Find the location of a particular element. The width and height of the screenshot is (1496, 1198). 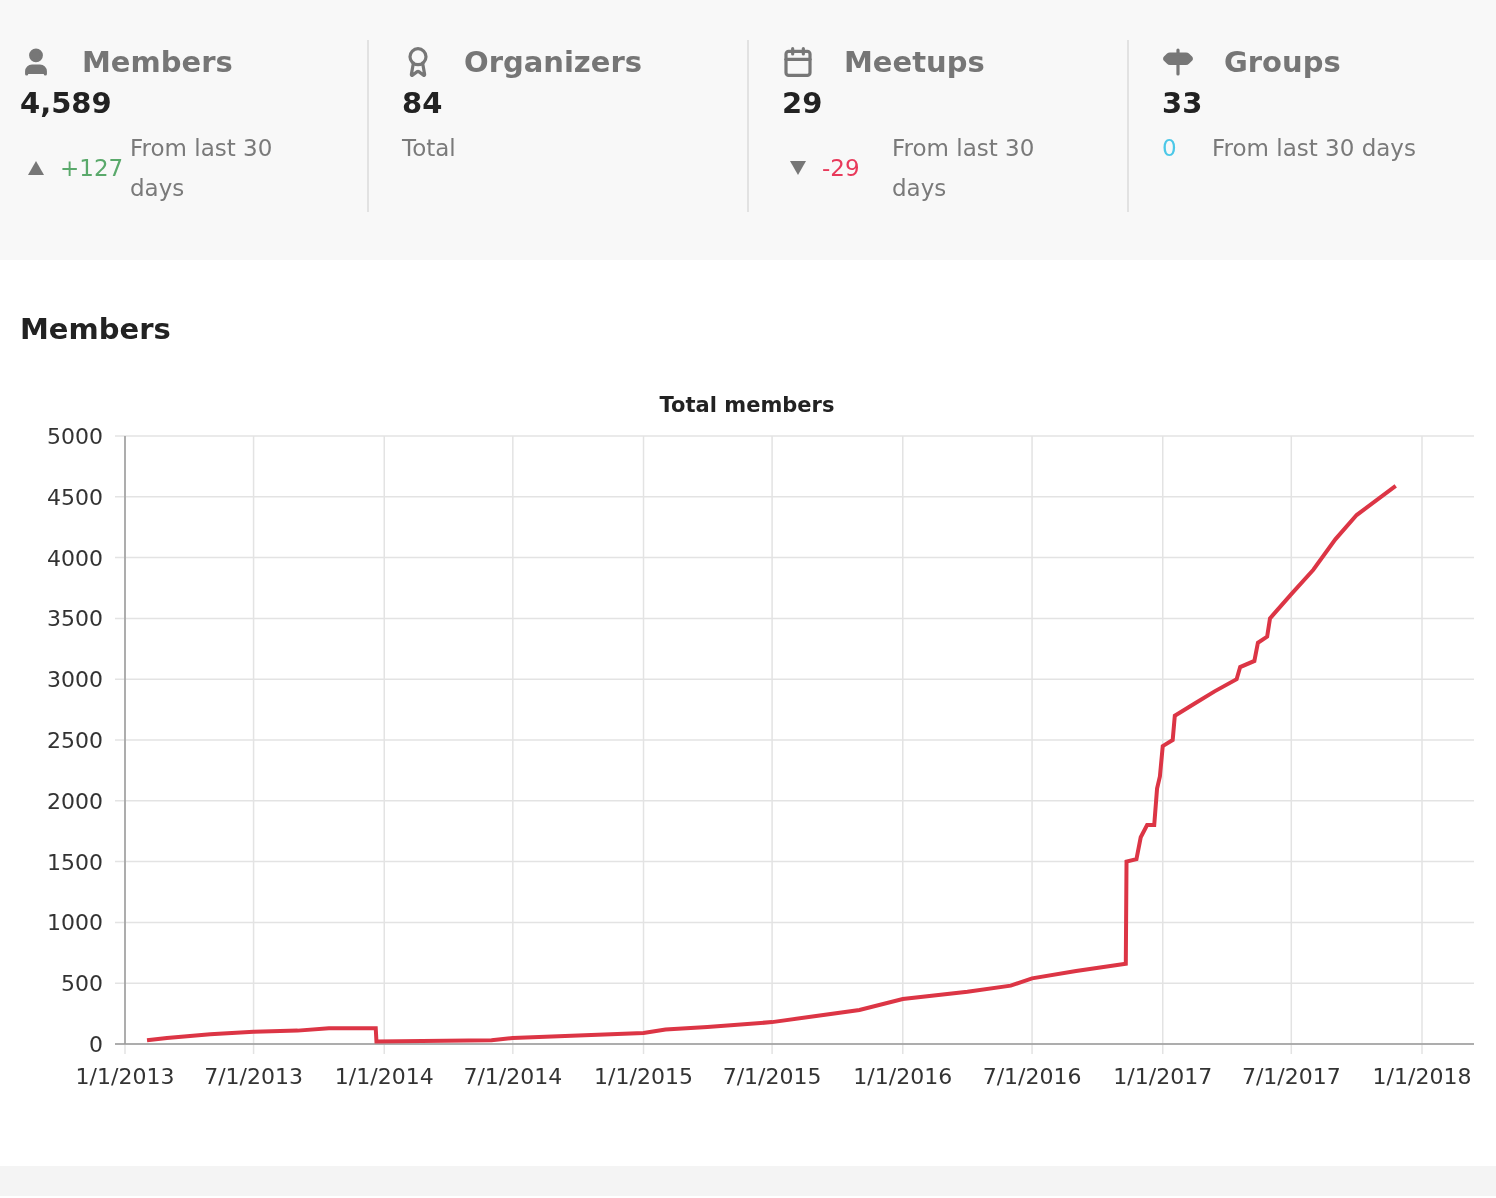

y-tick-label: 4500 is located at coordinates (75, 497).